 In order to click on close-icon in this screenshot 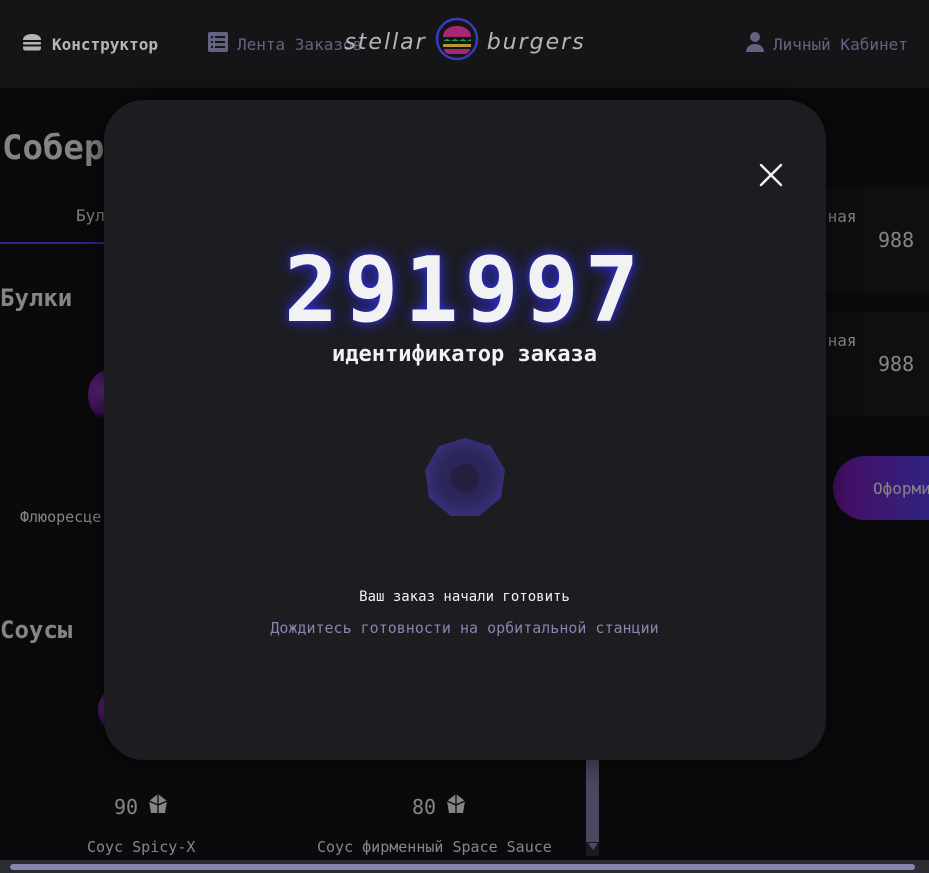, I will do `click(771, 175)`.